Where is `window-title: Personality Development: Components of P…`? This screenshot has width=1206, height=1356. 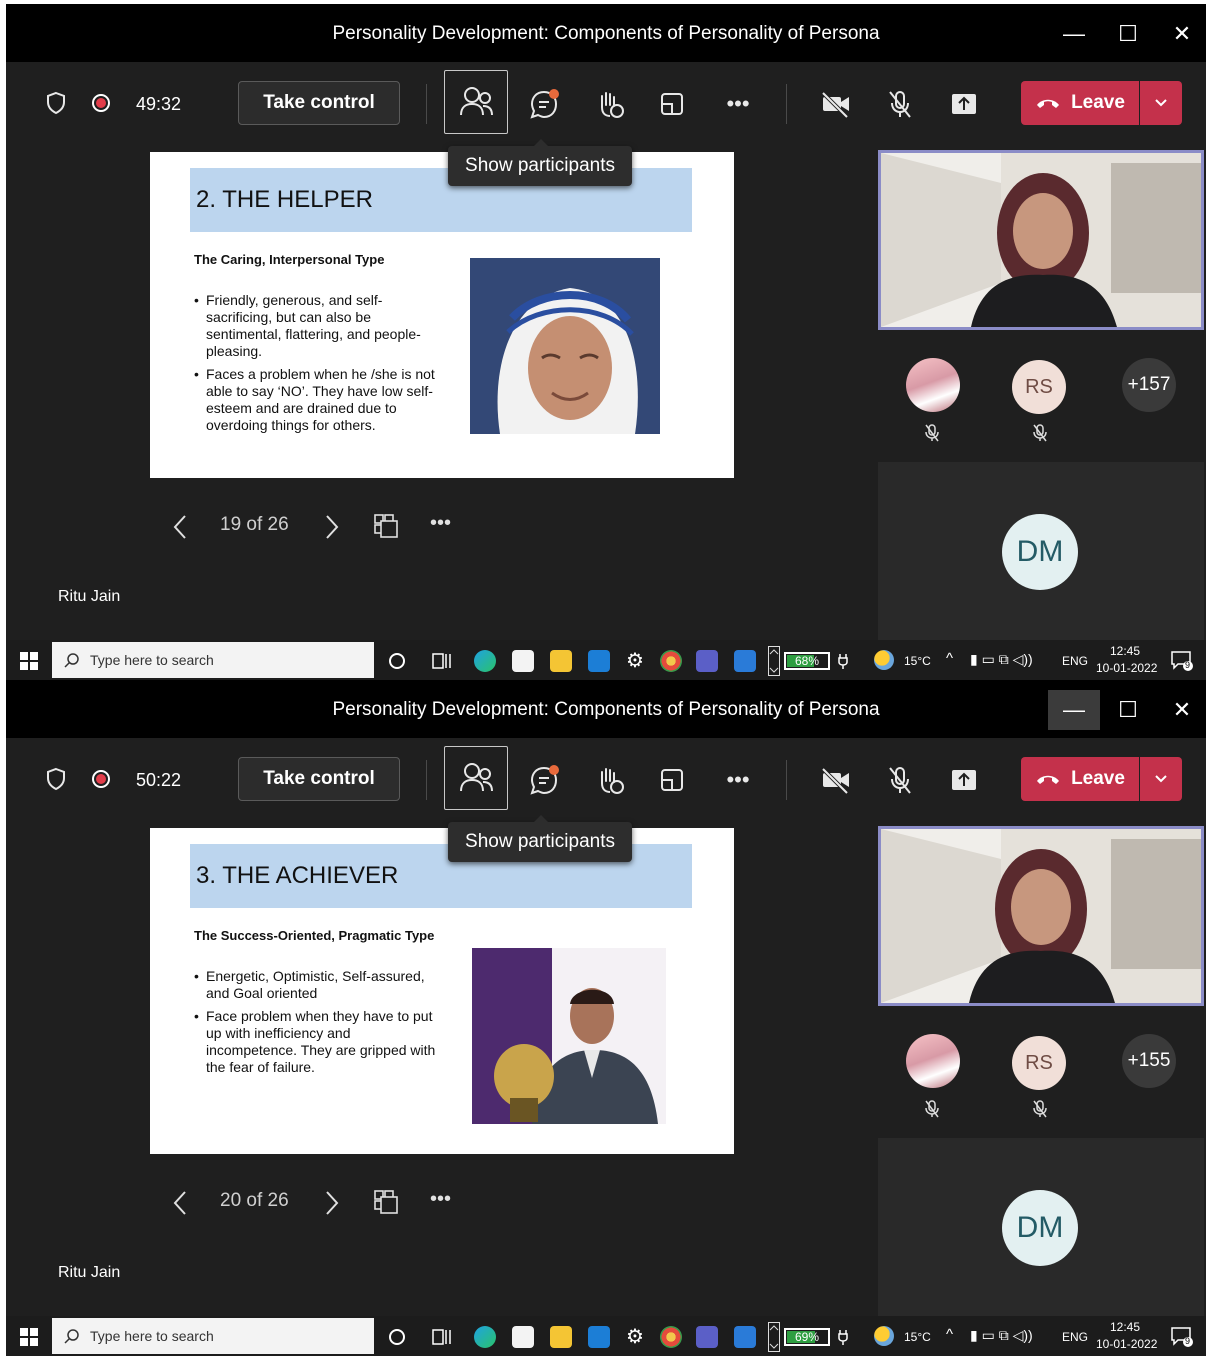
window-title: Personality Development: Components of P… is located at coordinates (606, 33).